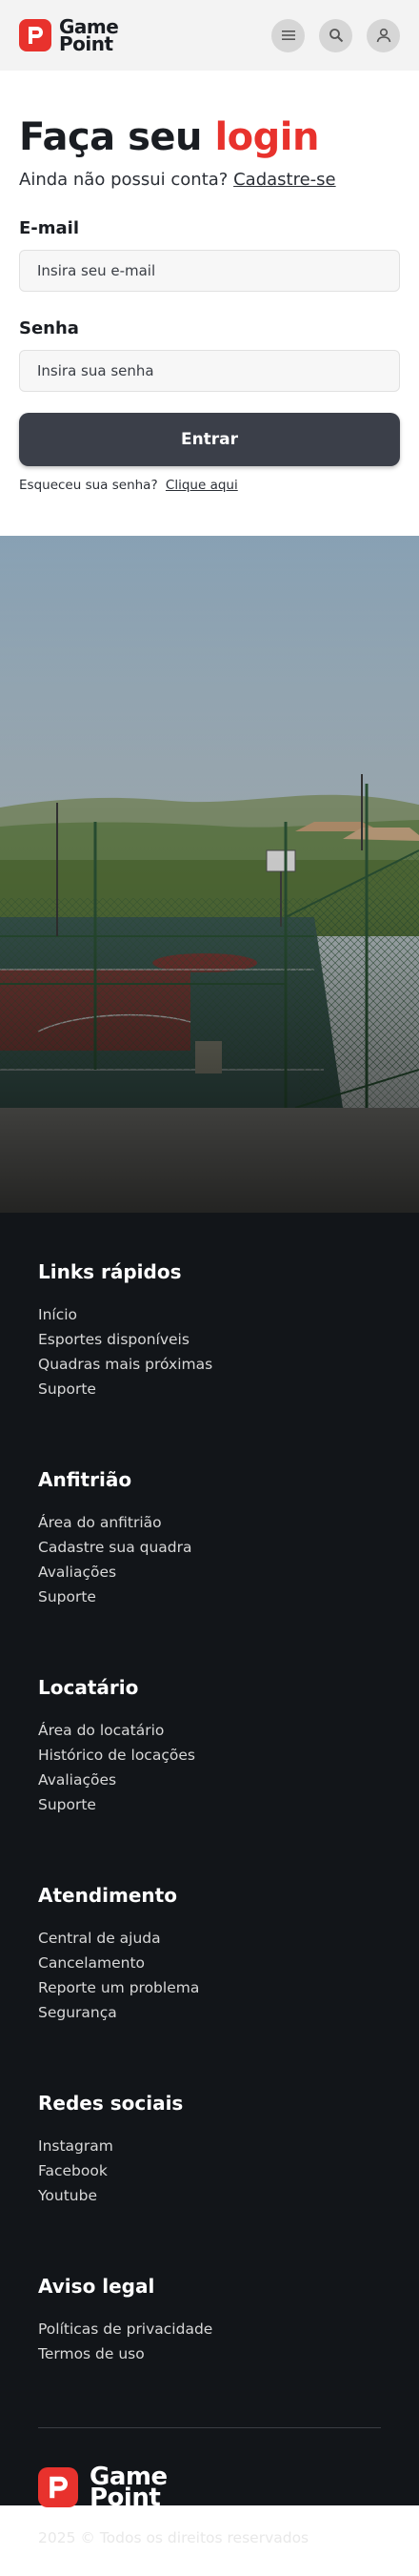 This screenshot has height=2576, width=419. Describe the element at coordinates (97, 2286) in the screenshot. I see `footer-section-title: Aviso legal` at that location.